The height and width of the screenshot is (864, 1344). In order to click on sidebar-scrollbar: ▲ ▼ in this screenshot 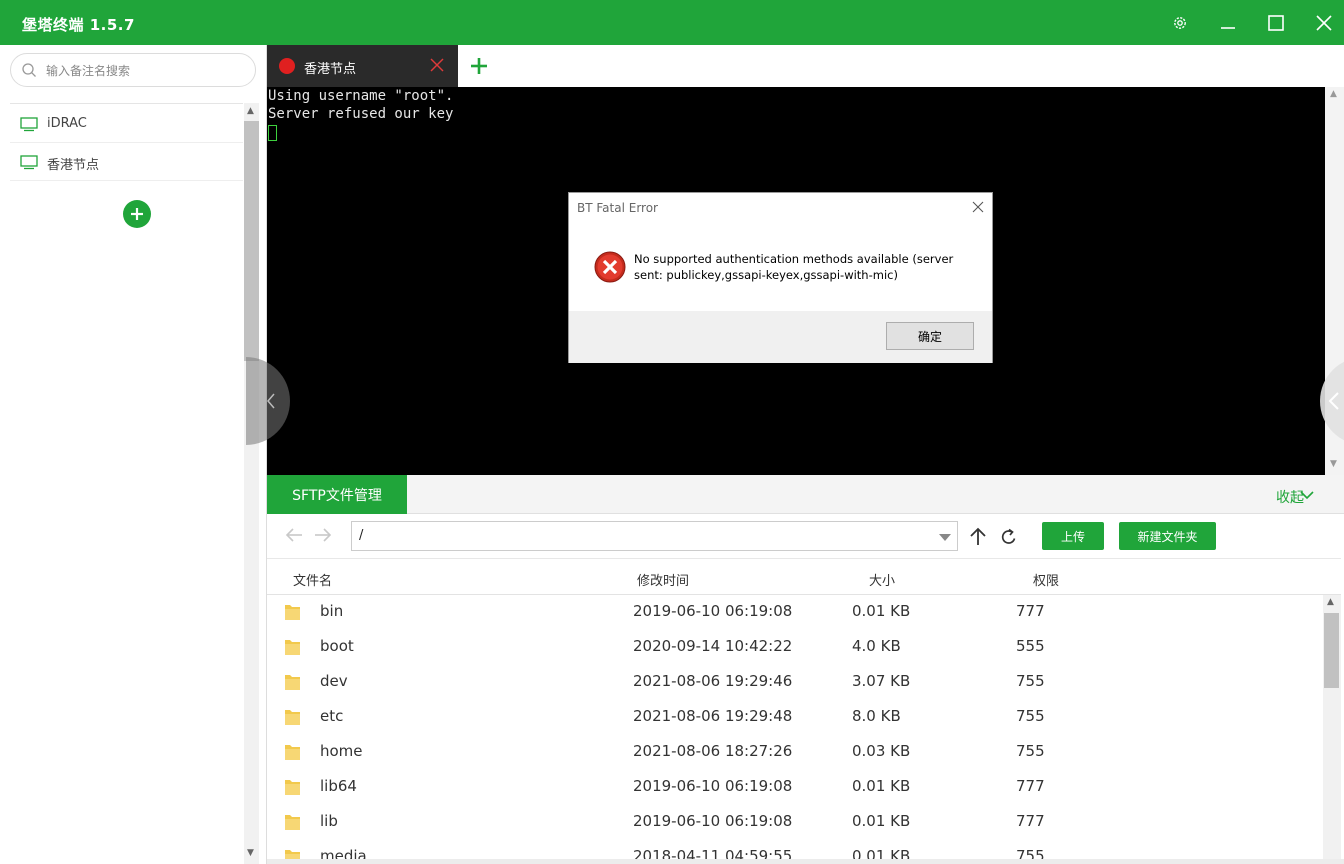, I will do `click(251, 483)`.